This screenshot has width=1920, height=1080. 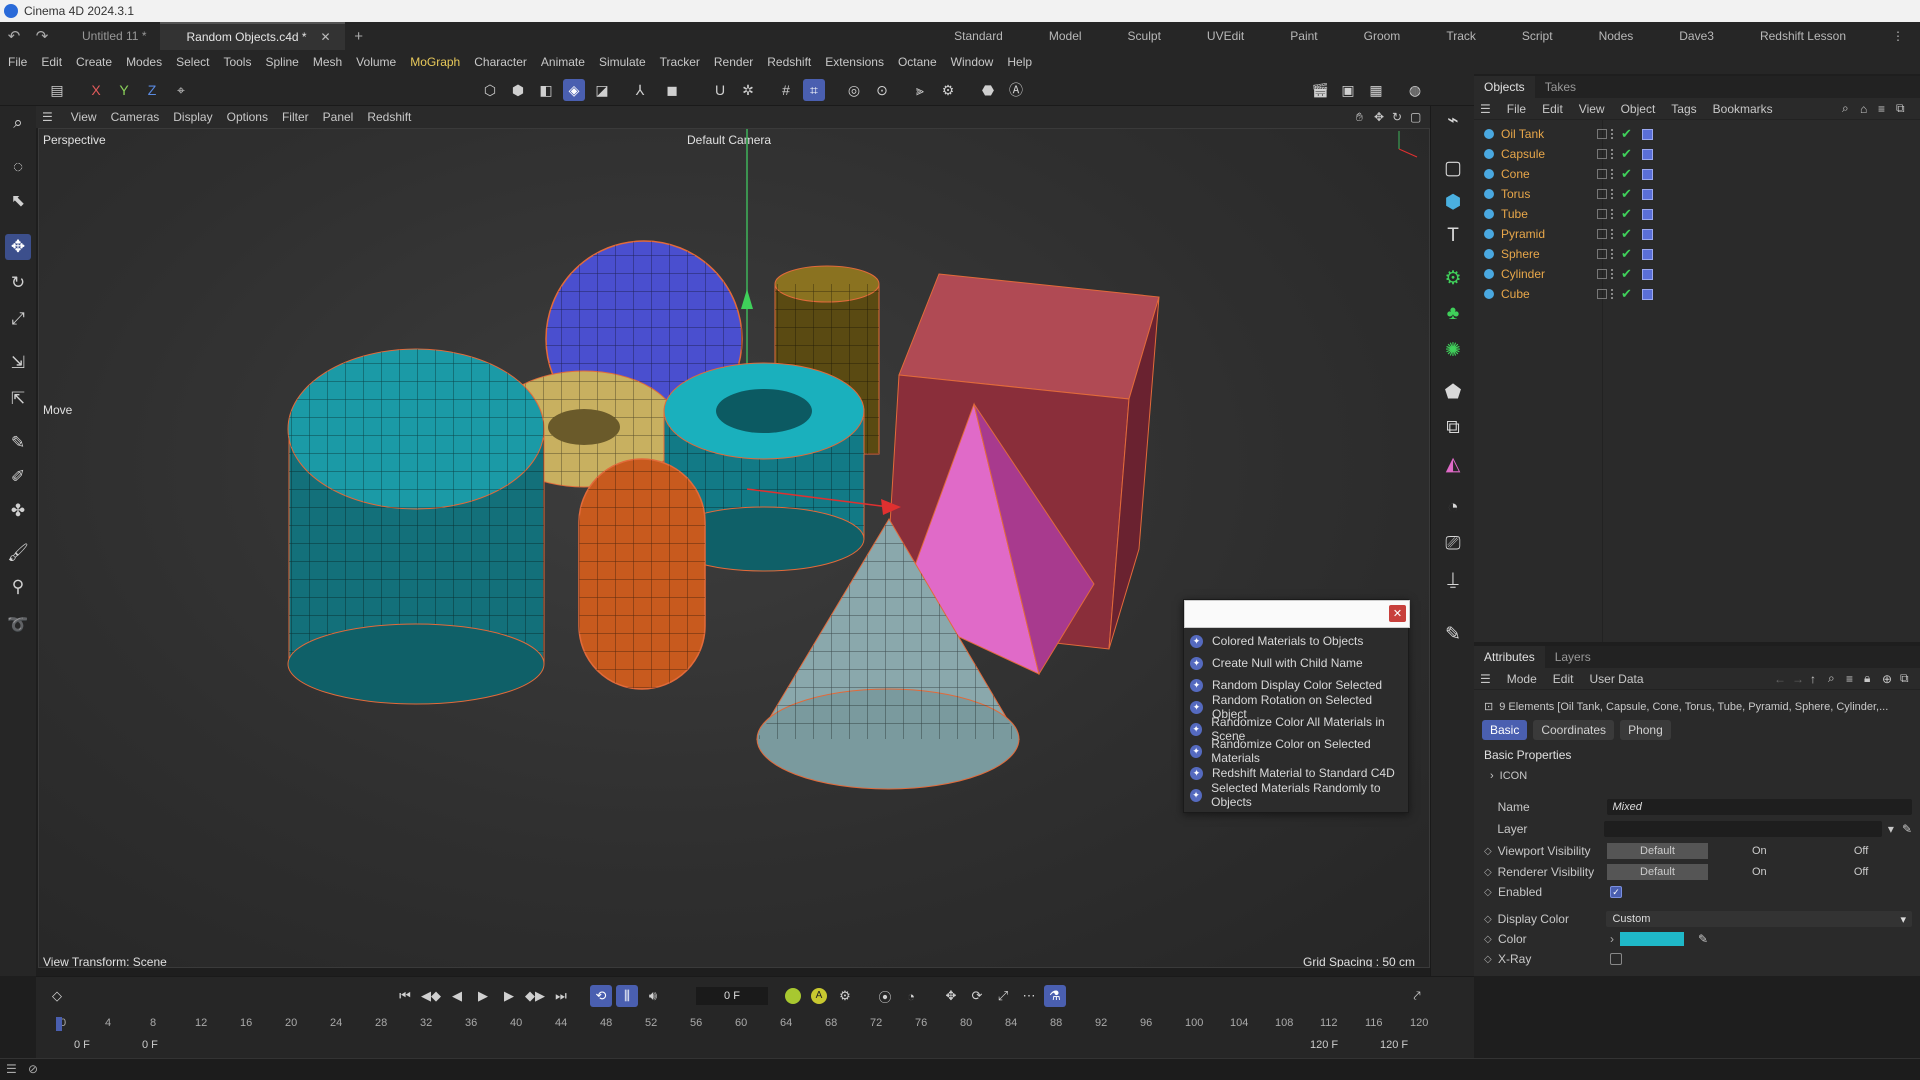 What do you see at coordinates (1645, 730) in the screenshot?
I see `subtab-phong: Phong` at bounding box center [1645, 730].